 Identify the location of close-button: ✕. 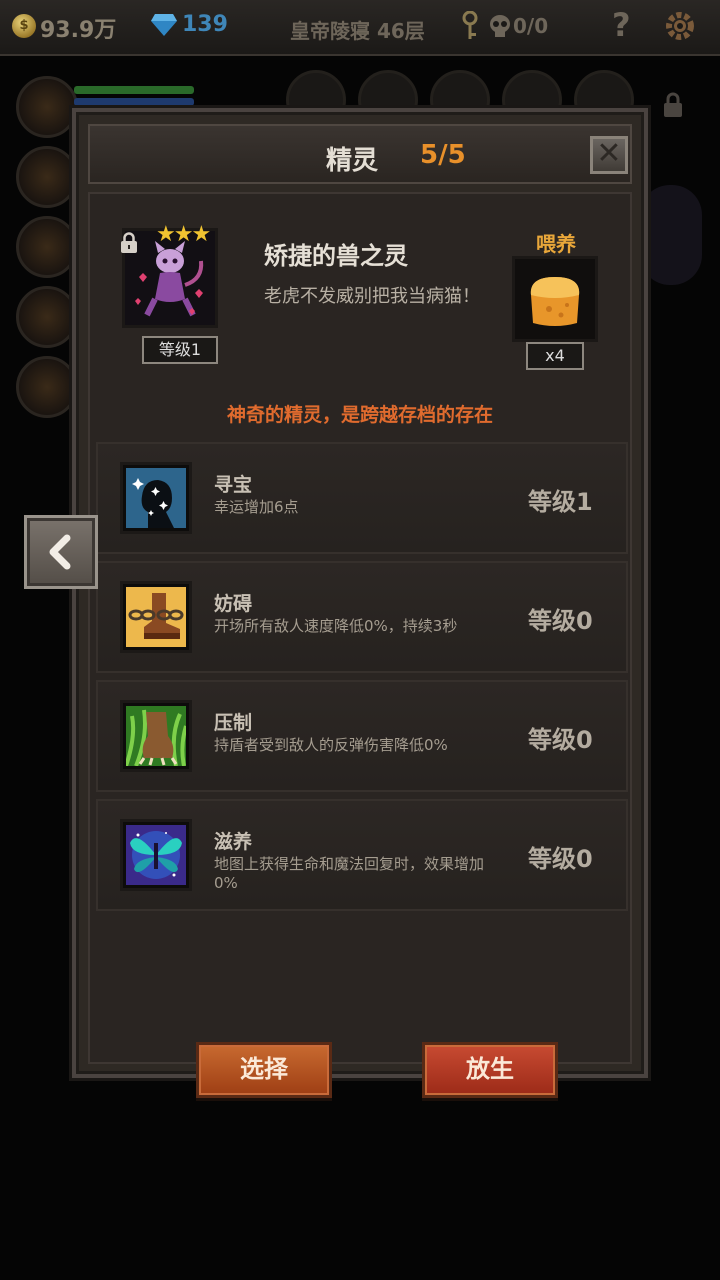
(609, 155).